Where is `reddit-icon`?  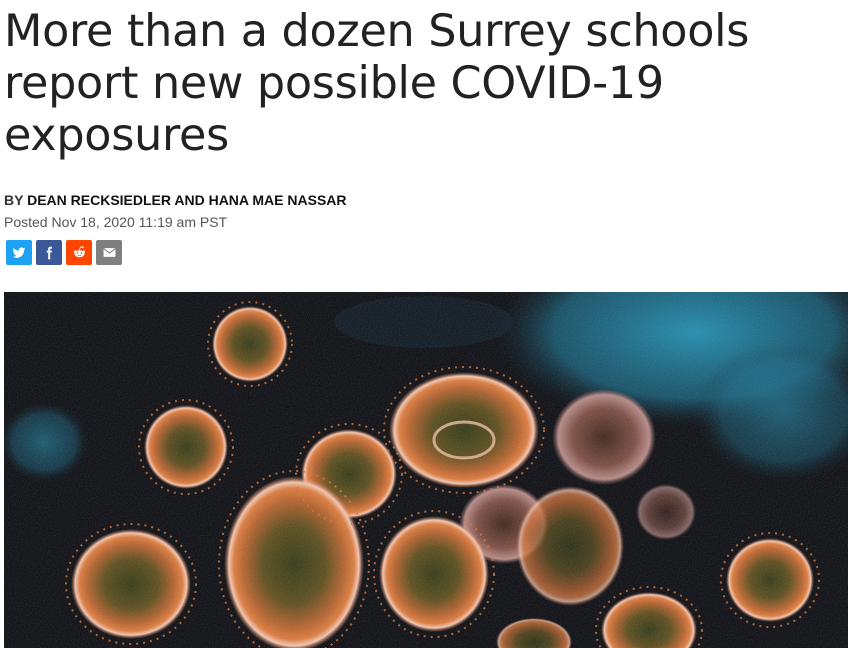
reddit-icon is located at coordinates (79, 252).